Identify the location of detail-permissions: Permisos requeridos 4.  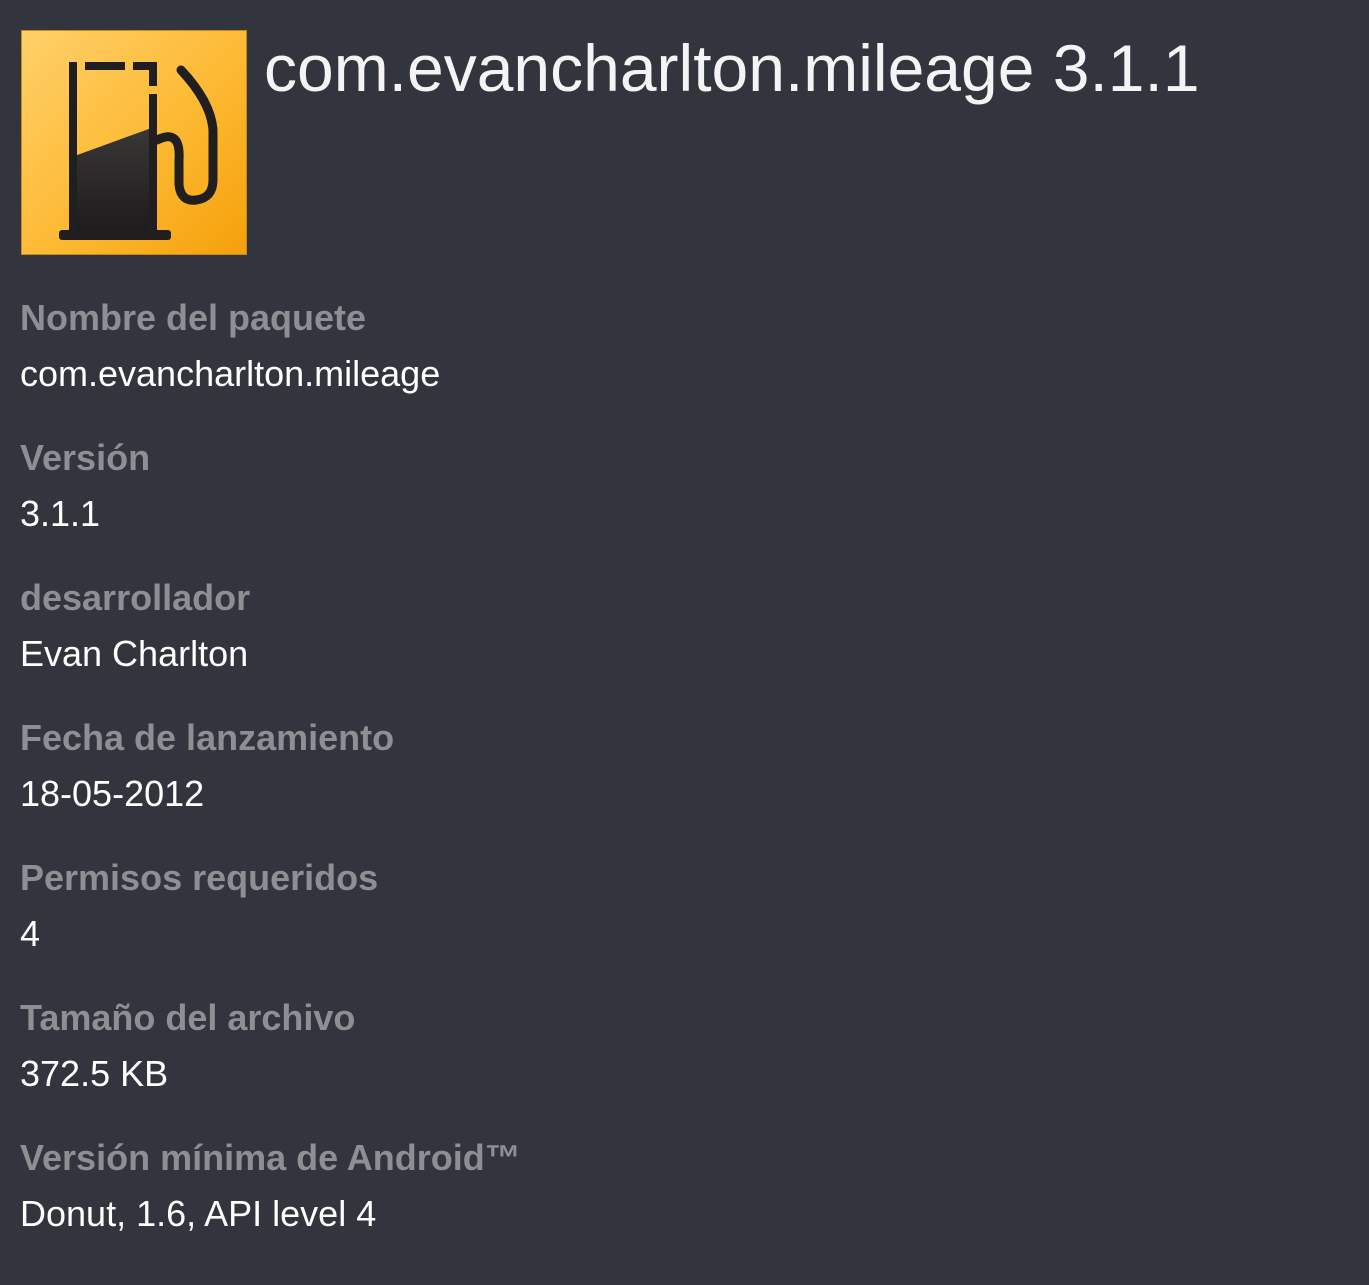
(270, 920).